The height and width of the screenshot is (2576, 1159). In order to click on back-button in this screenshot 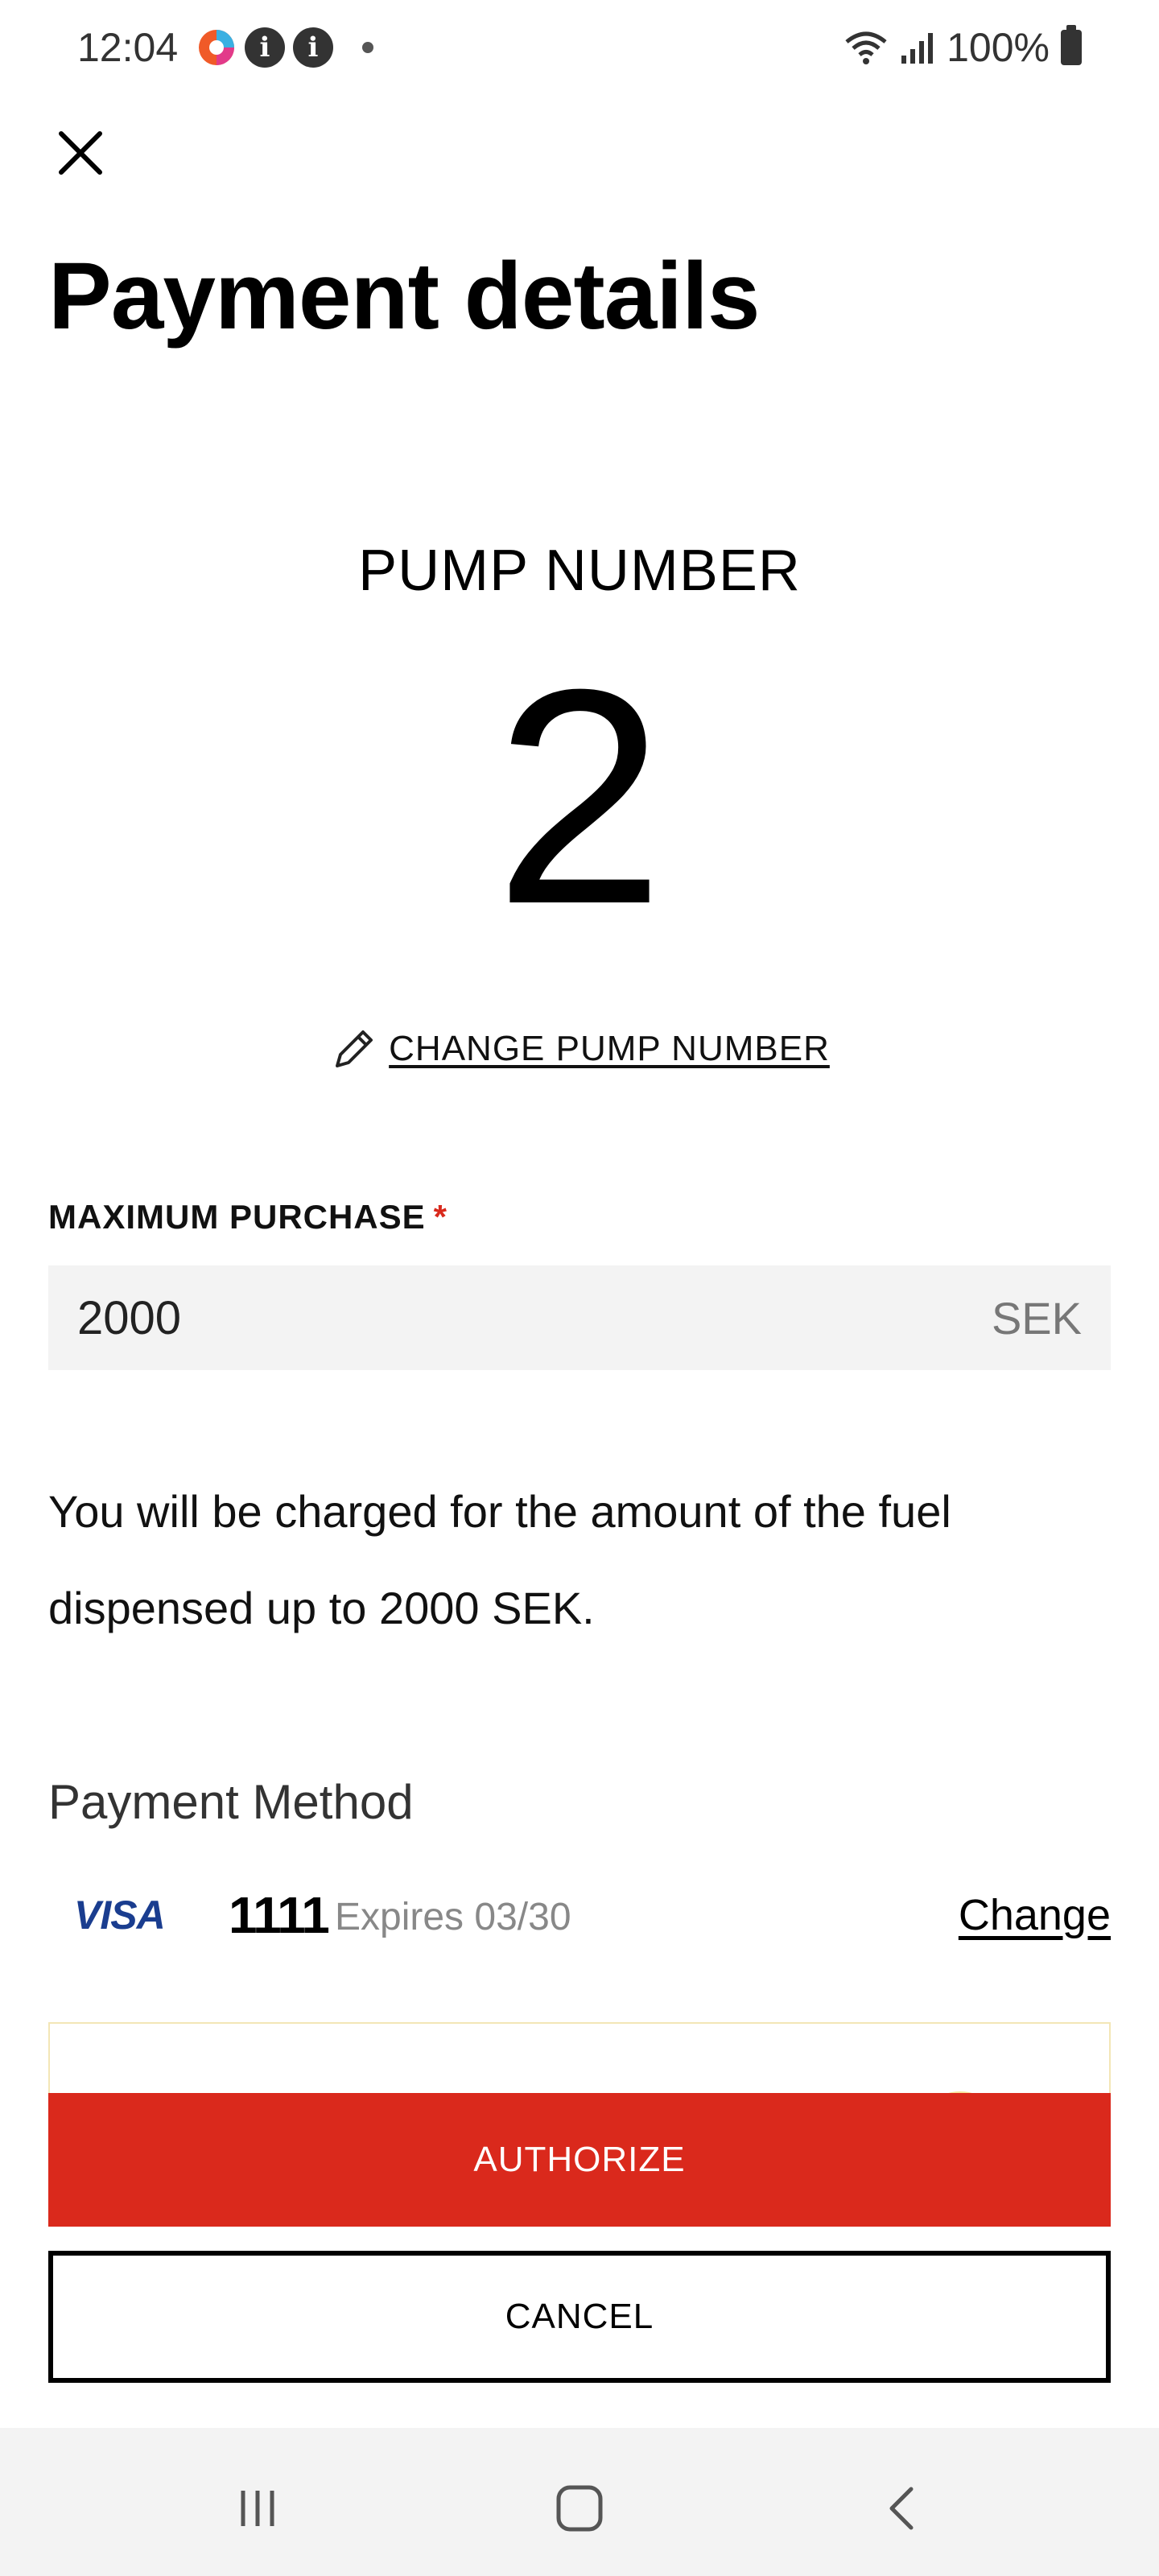, I will do `click(903, 2508)`.